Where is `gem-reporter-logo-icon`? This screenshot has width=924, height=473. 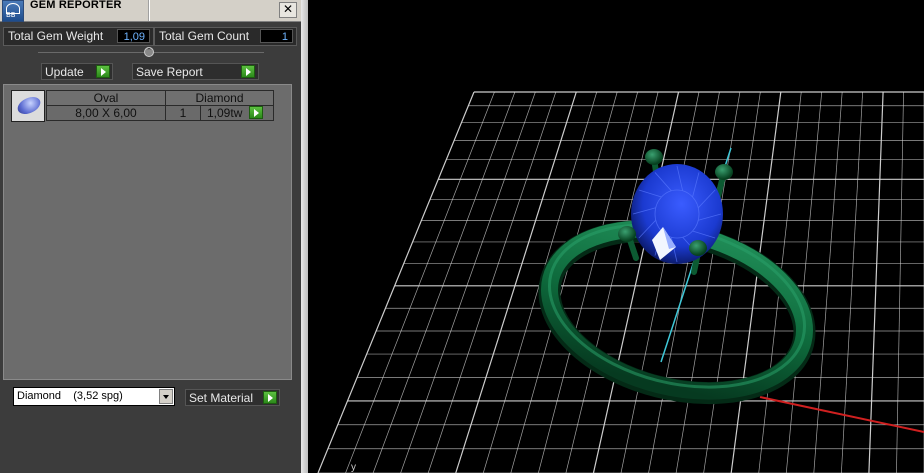
gem-reporter-logo-icon is located at coordinates (13, 11).